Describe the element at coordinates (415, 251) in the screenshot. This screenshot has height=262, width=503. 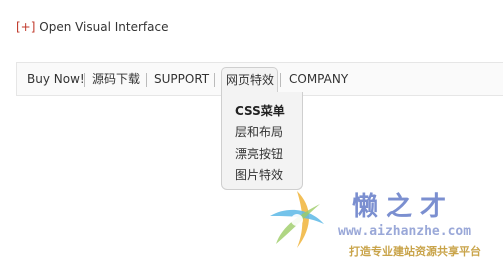
I see `watermark-slogan: 打造专业建站资源共享平台` at that location.